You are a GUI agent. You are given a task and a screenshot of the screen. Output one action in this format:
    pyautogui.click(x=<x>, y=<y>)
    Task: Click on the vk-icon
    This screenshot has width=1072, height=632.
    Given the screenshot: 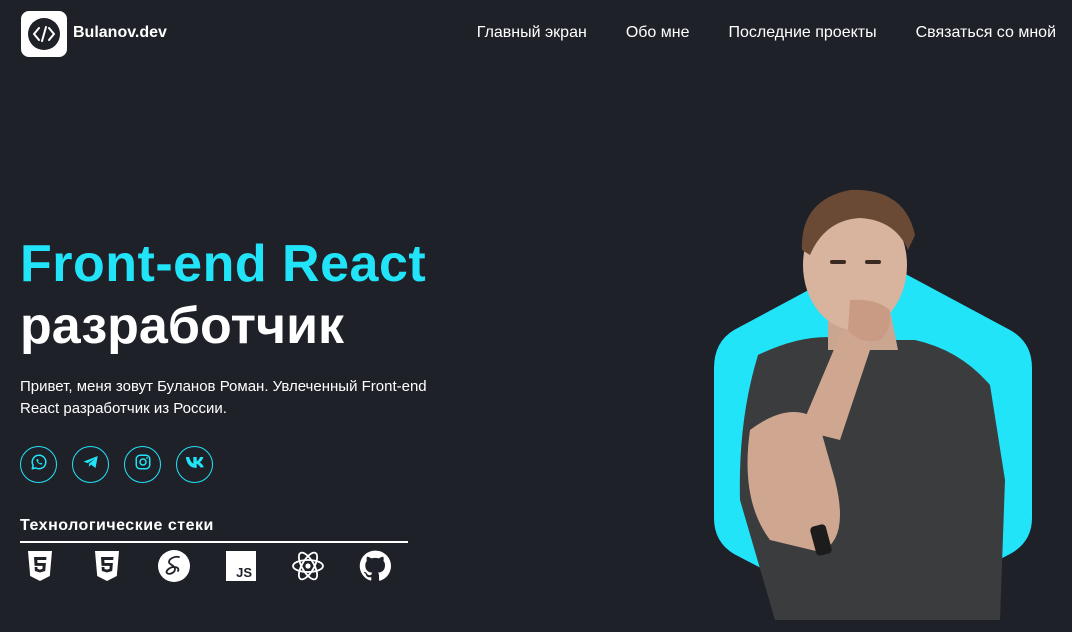 What is the action you would take?
    pyautogui.click(x=195, y=464)
    